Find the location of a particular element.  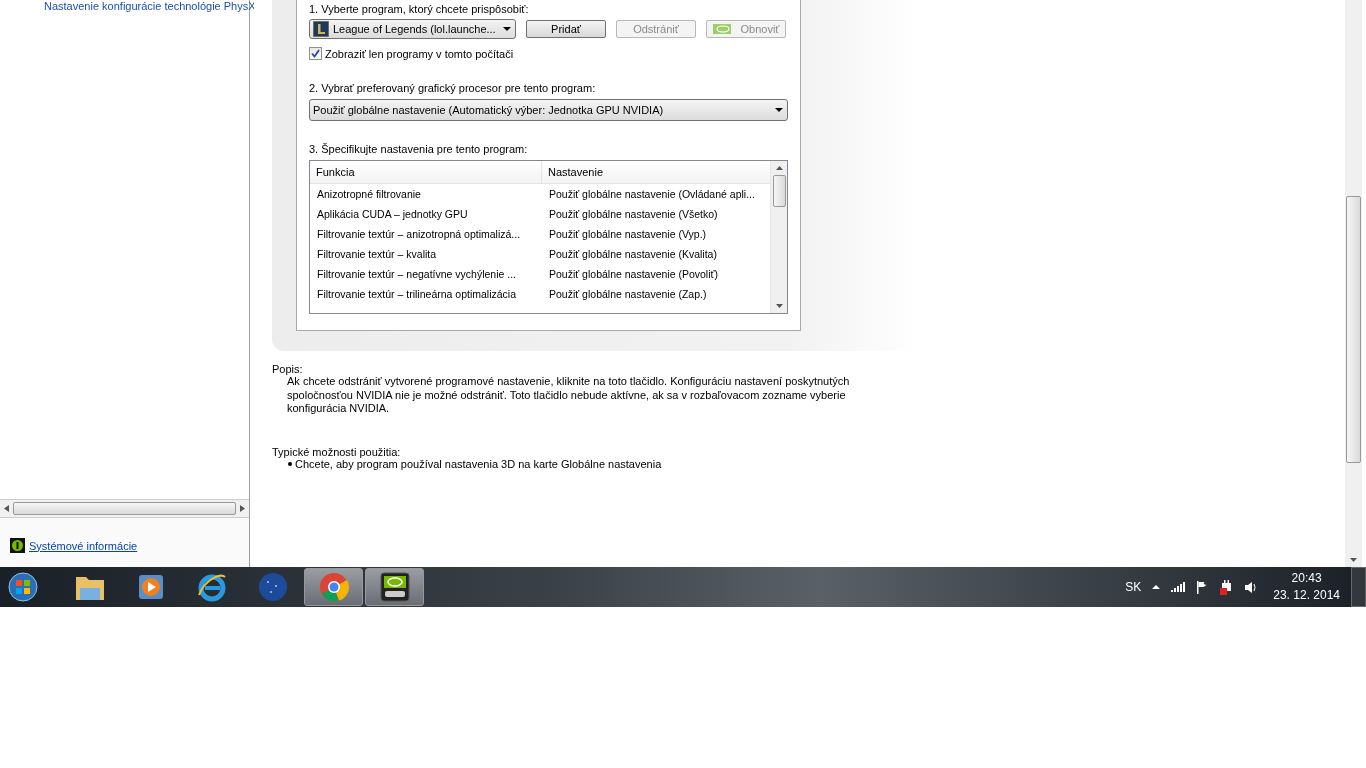

table-cell-text: Použiť globálne nastavenie (Všetko) is located at coordinates (633, 214).